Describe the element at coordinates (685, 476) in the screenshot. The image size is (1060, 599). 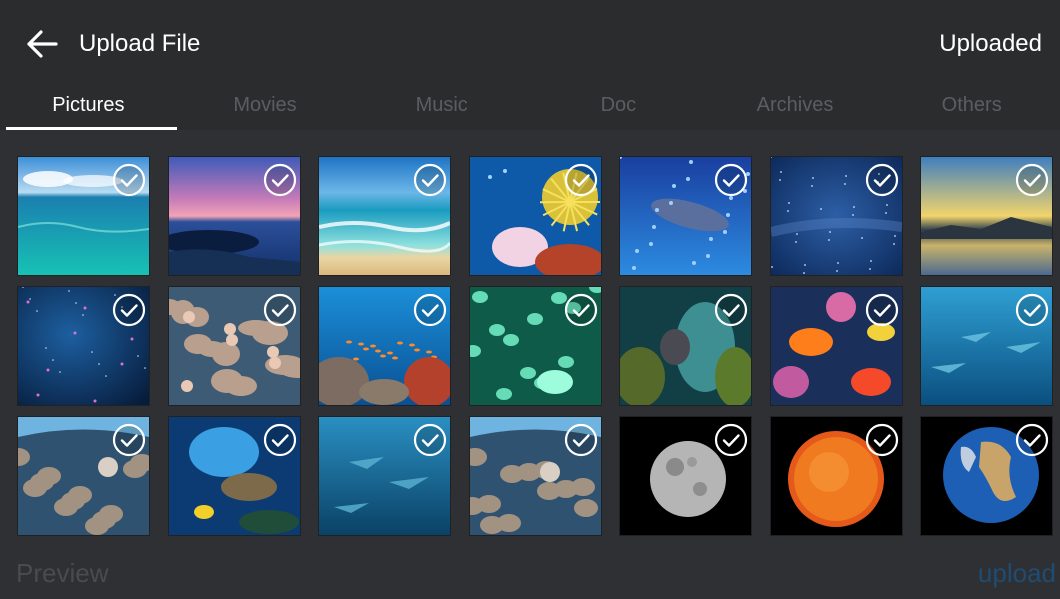
I see `picture-thumbnail-moon` at that location.